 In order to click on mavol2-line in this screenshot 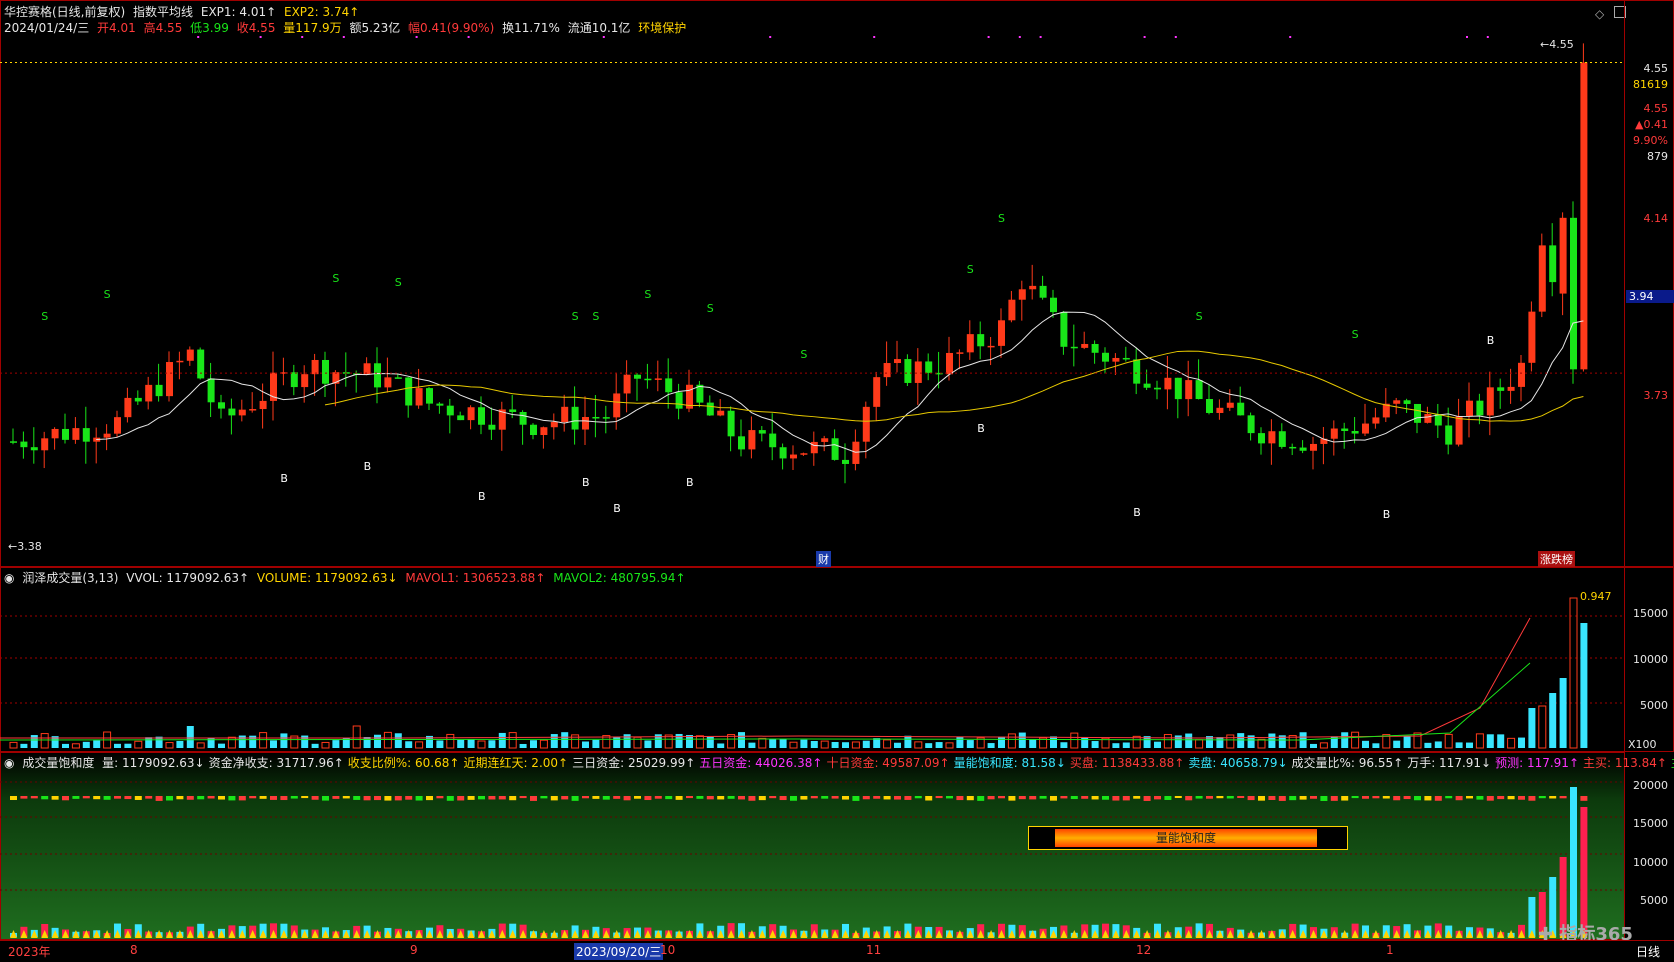, I will do `click(765, 701)`.